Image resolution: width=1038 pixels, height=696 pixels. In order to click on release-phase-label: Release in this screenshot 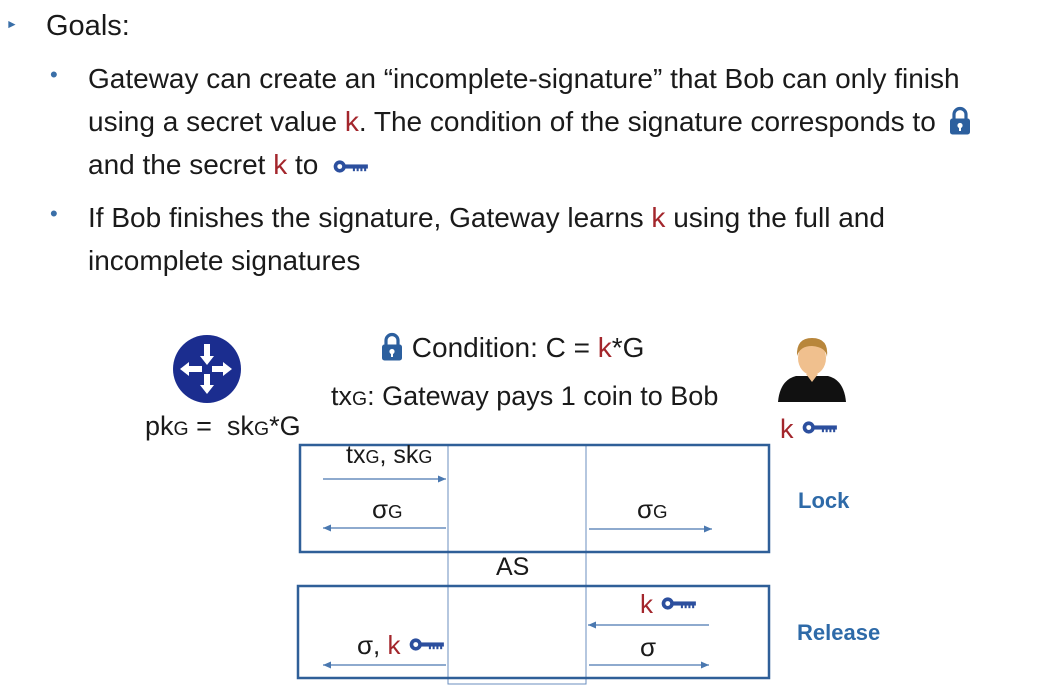, I will do `click(839, 632)`.